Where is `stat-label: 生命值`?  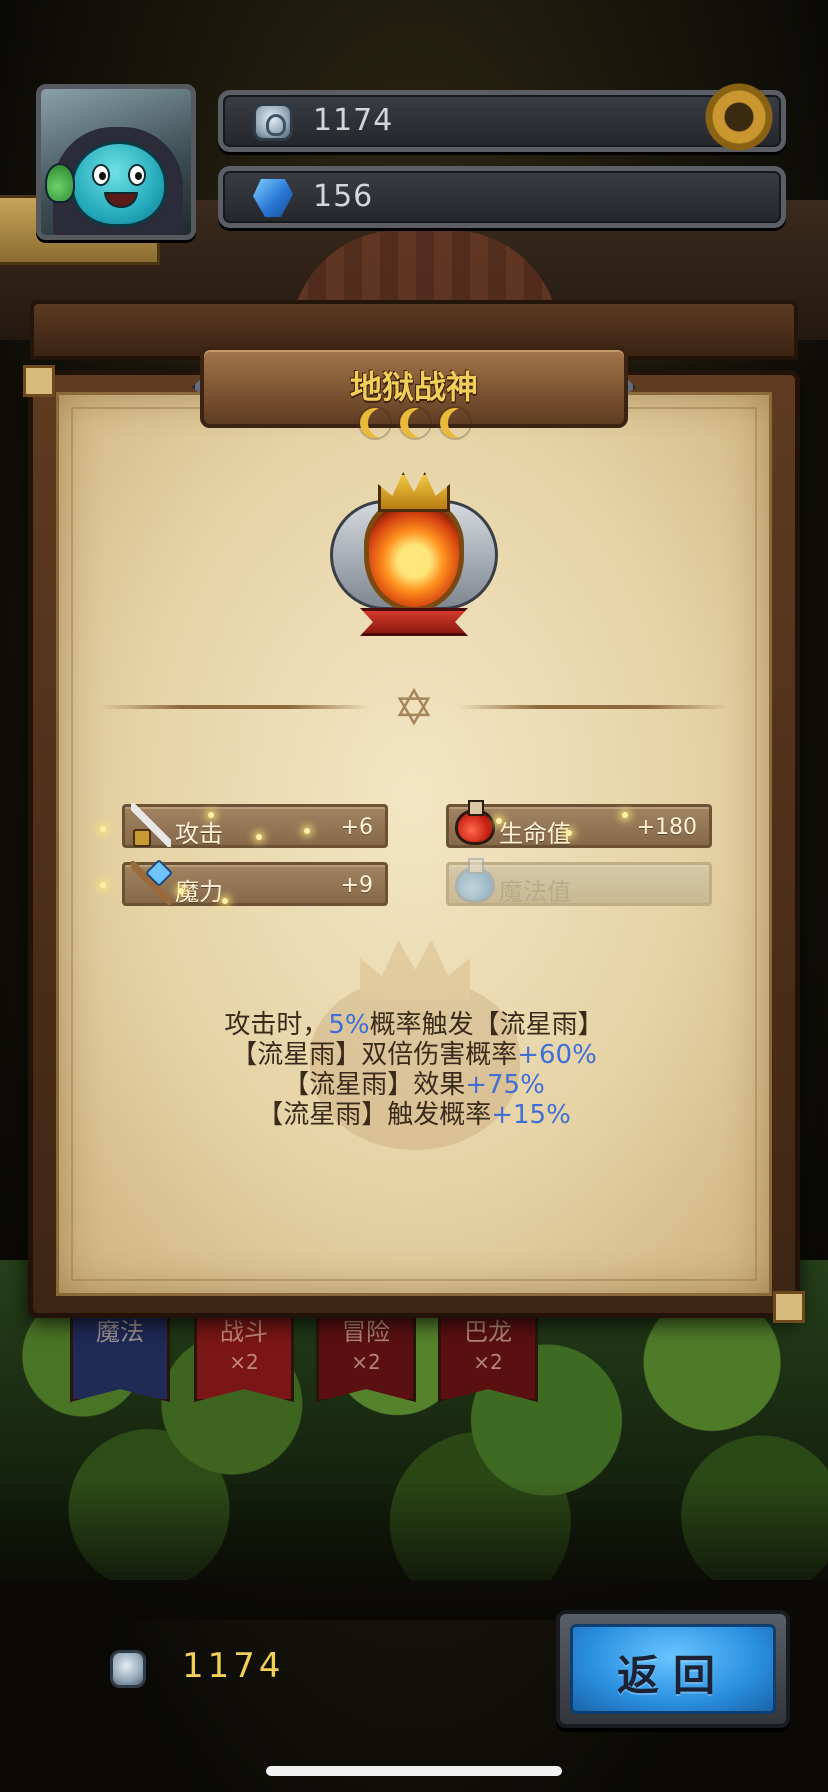
stat-label: 生命值 is located at coordinates (535, 834).